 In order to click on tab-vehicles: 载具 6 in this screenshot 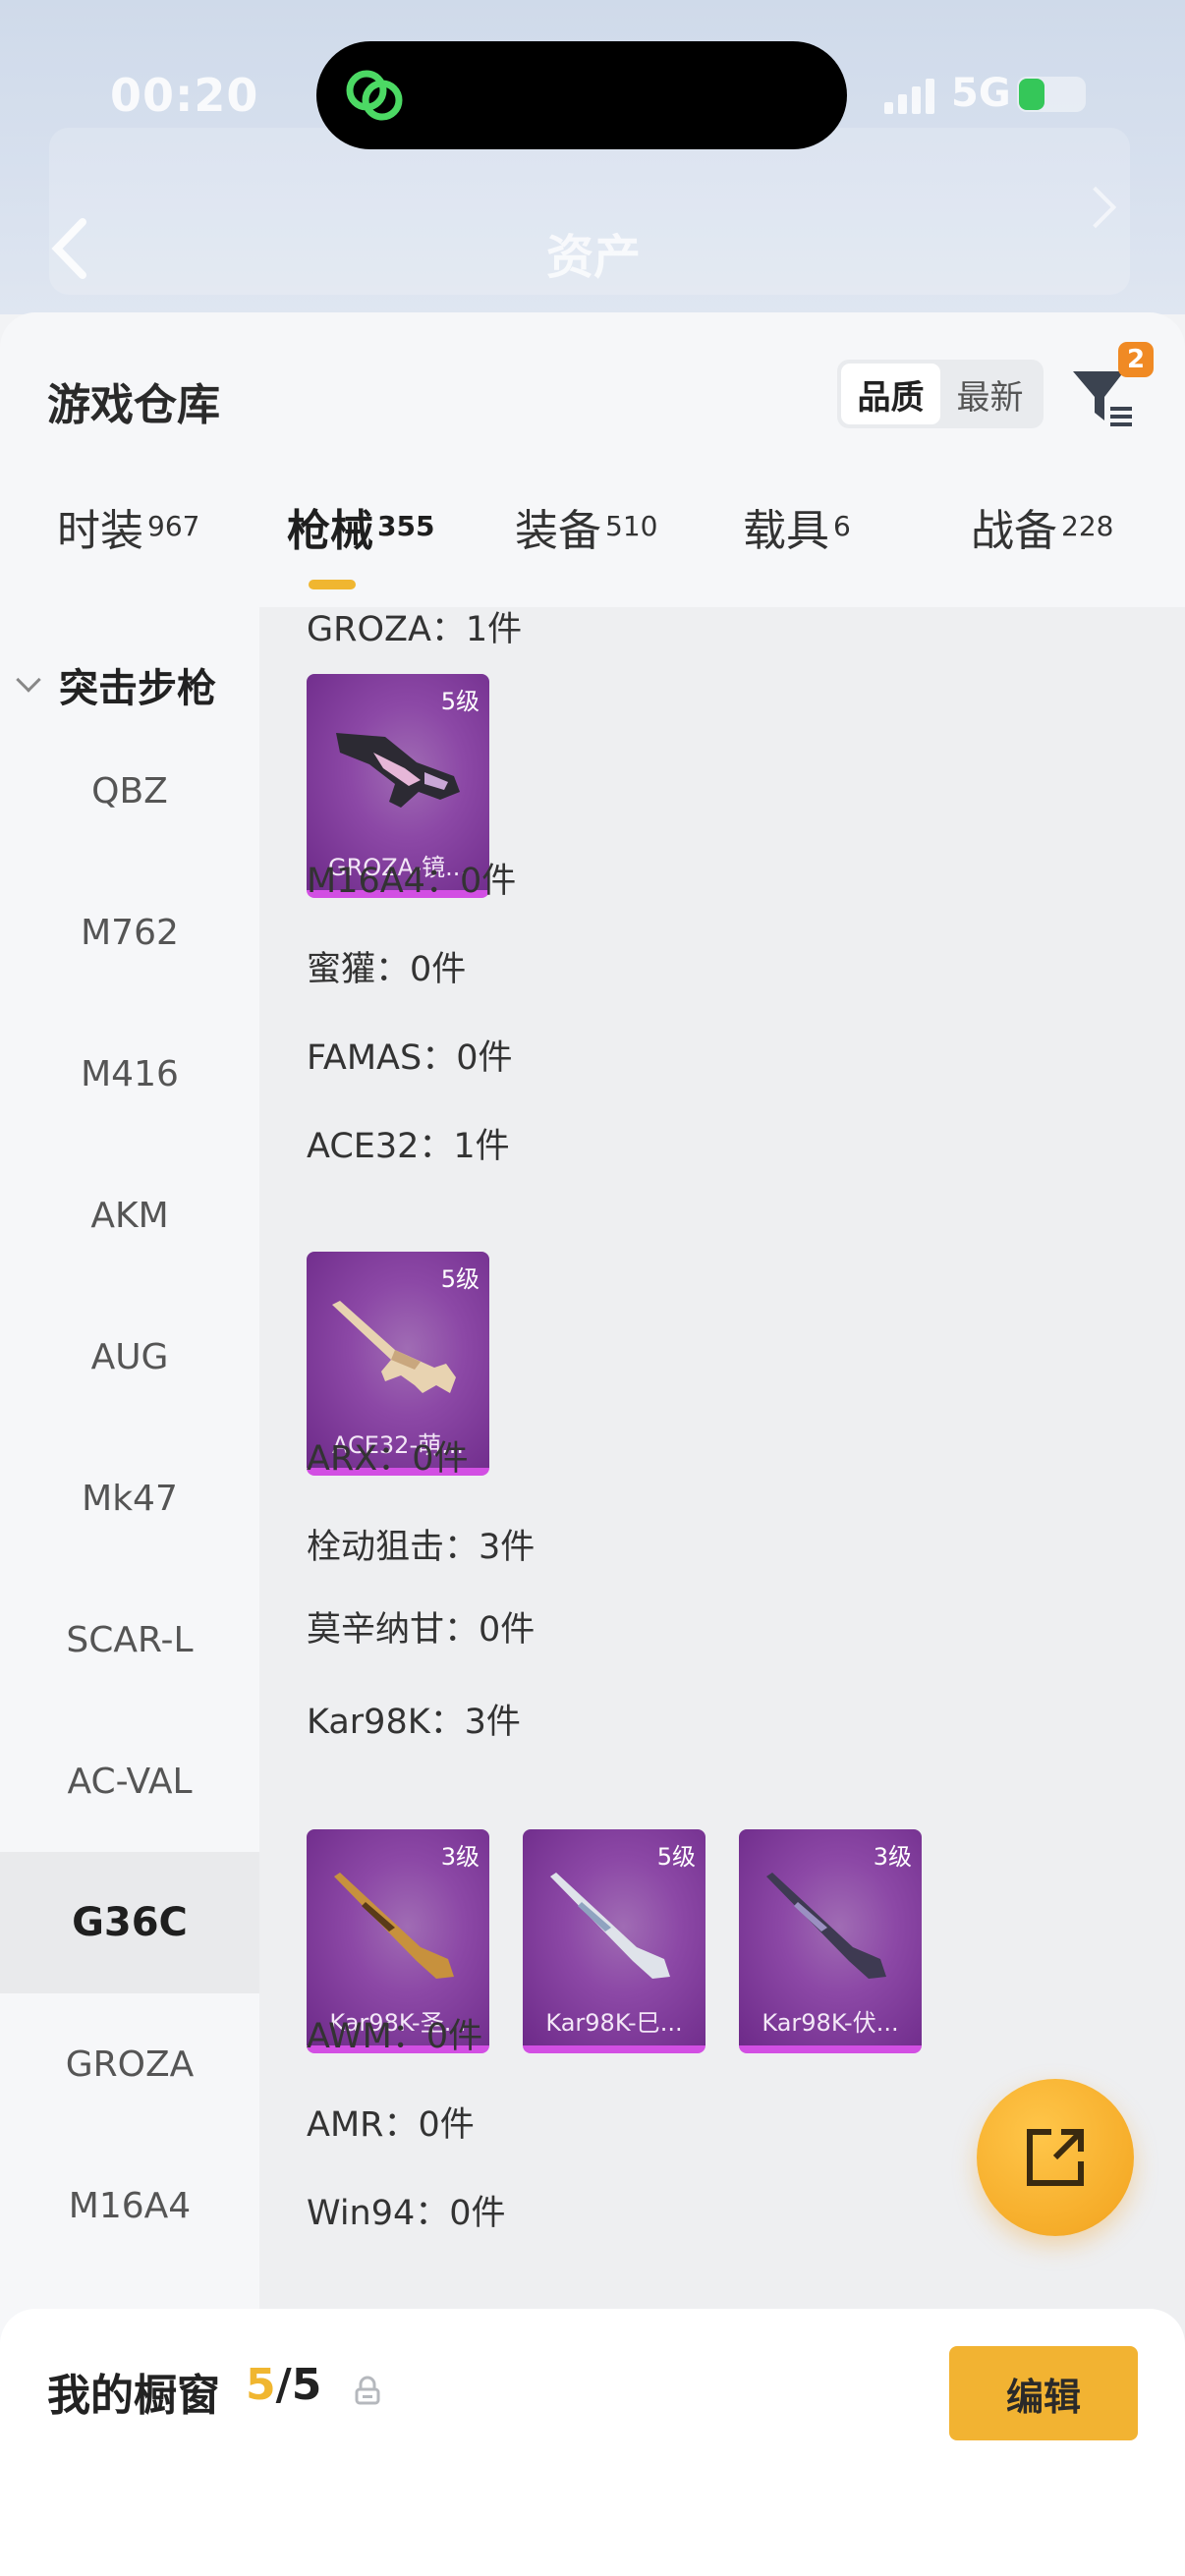, I will do `click(797, 526)`.